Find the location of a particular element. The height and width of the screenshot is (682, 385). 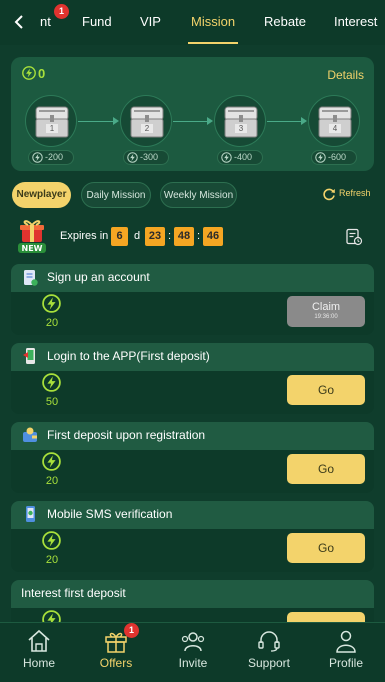

timer-seconds: 46 is located at coordinates (213, 236).